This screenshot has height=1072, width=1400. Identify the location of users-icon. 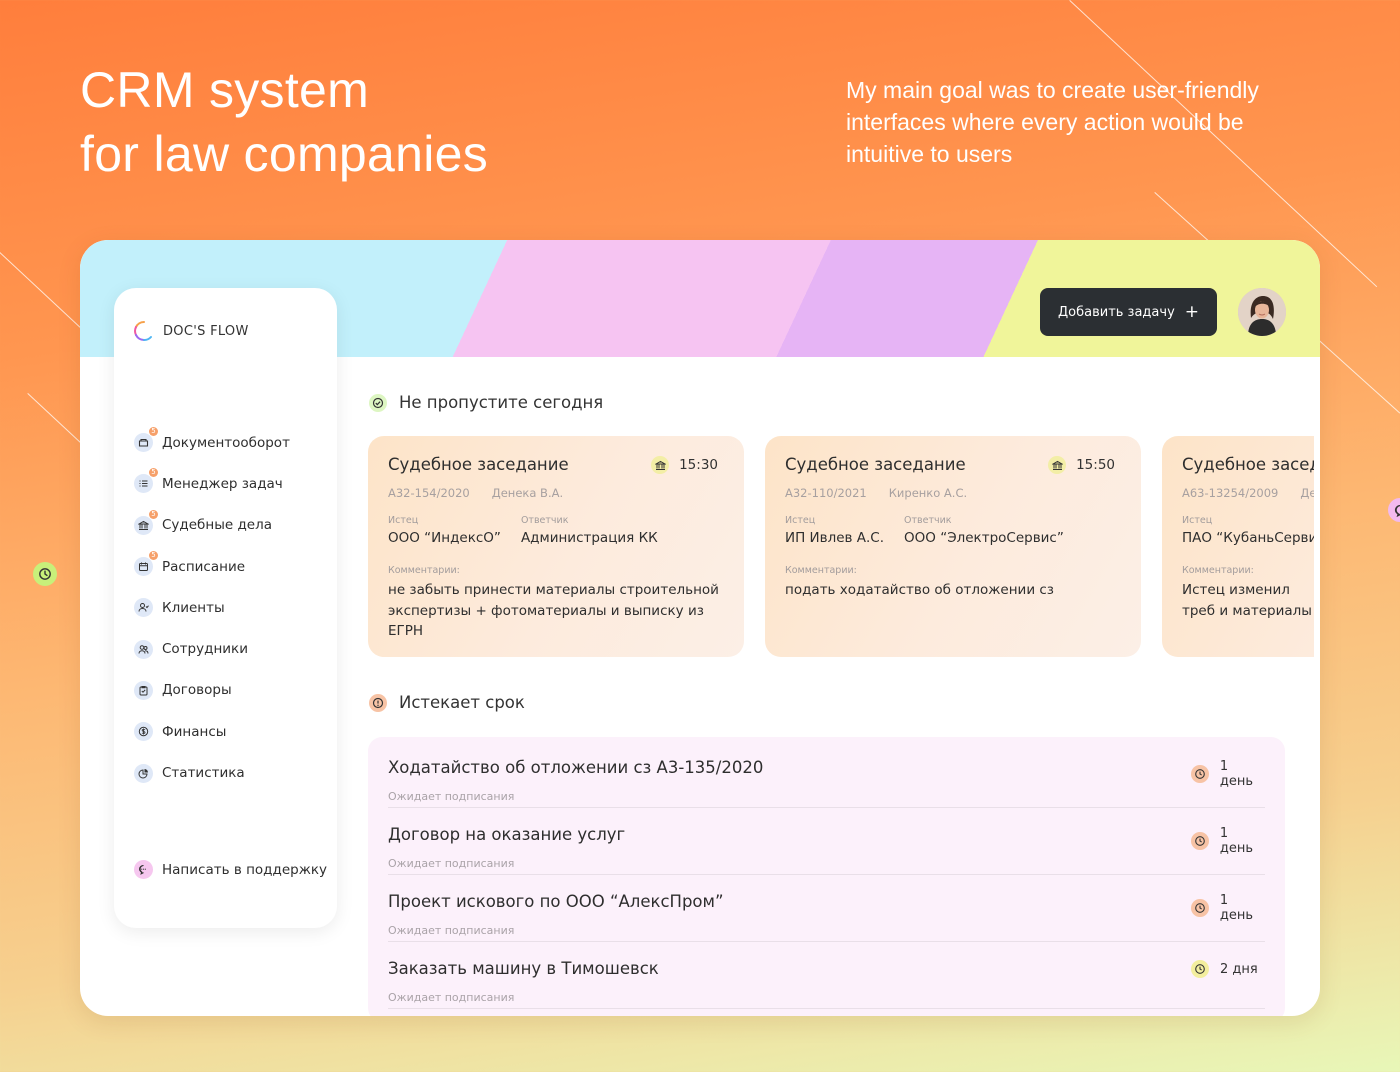
(143, 649).